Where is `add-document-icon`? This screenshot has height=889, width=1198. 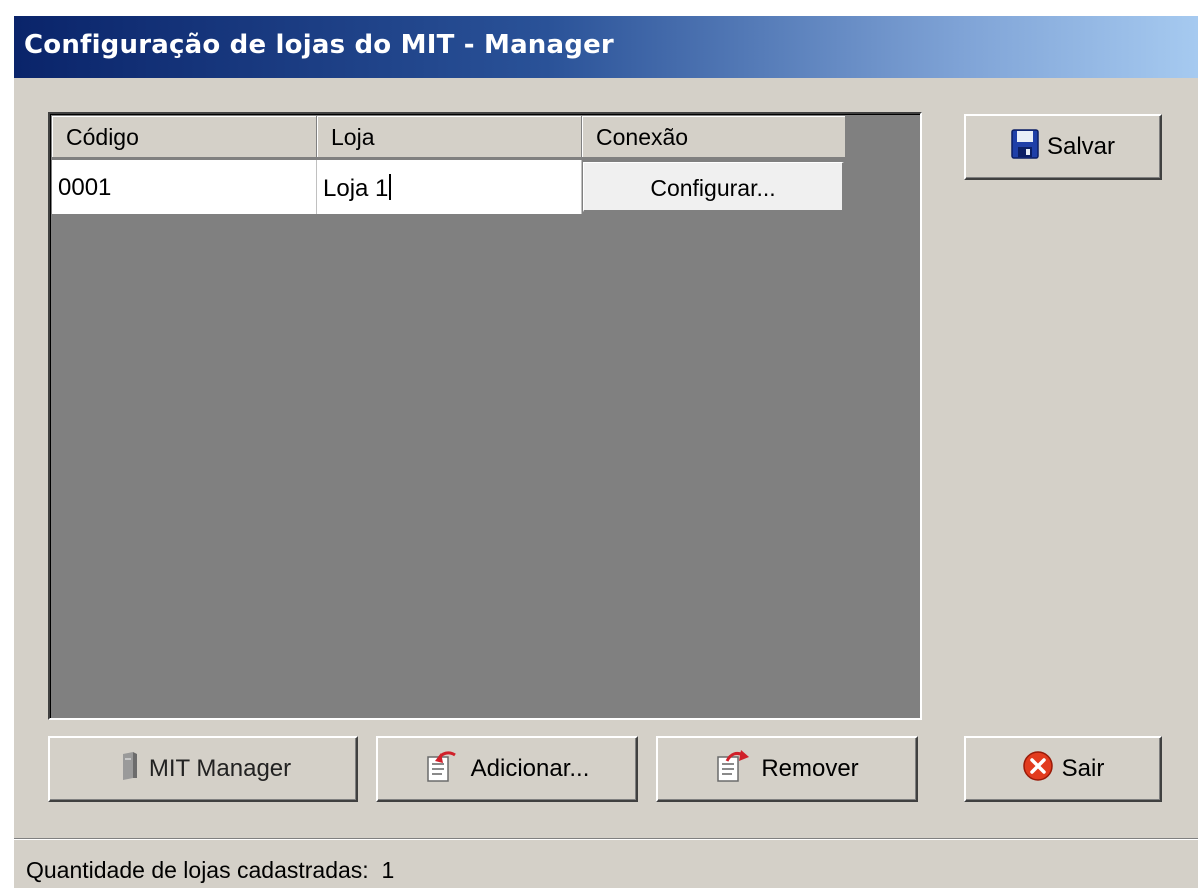
add-document-icon is located at coordinates (444, 769).